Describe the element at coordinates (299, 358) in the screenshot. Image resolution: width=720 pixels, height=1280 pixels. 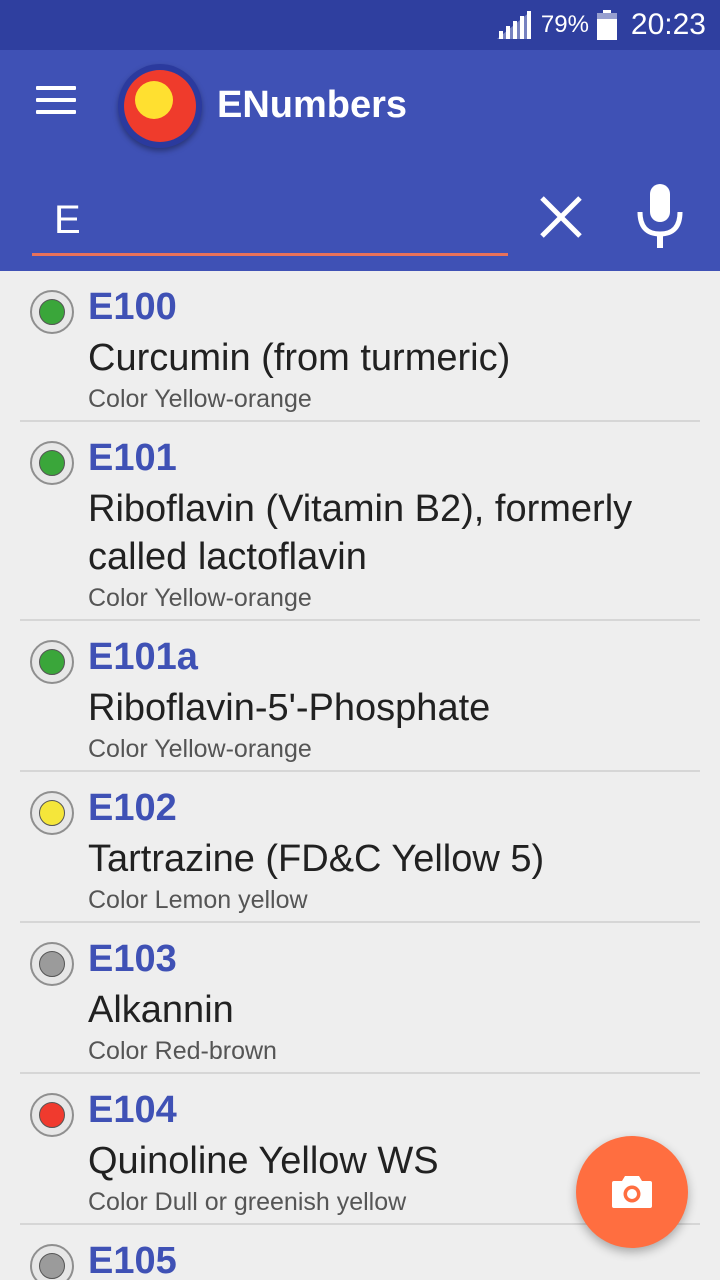
I see `item-name: Curcumin (from turmeric)` at that location.